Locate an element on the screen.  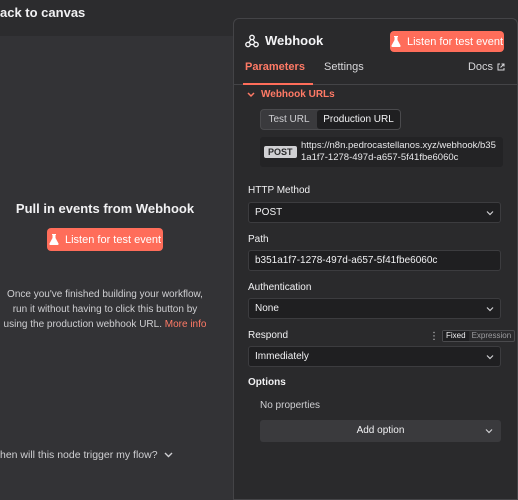
webhook-urls-toggle: Webhook URLs is located at coordinates (291, 94).